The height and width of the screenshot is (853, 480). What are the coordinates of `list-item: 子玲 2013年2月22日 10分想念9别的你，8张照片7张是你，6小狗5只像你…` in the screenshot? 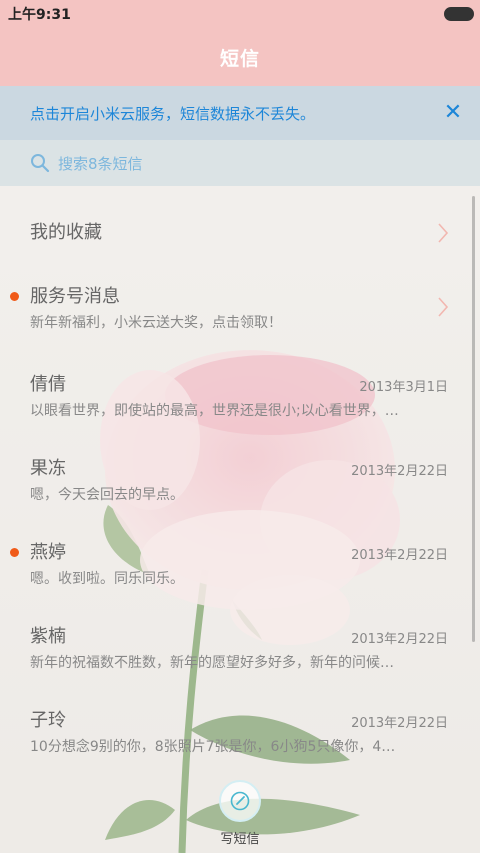 It's located at (240, 734).